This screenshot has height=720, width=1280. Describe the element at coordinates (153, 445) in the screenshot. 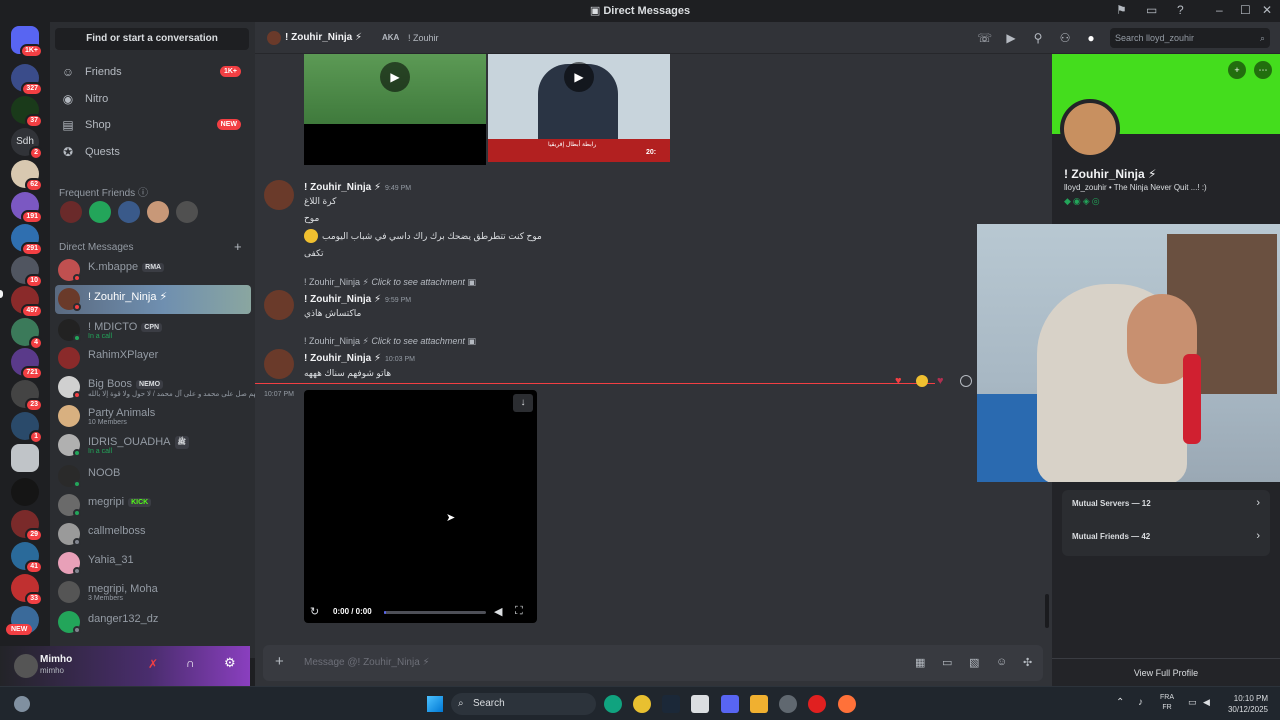

I see `dm-item: IDRIS_OUADHA ﷺ In a call` at that location.